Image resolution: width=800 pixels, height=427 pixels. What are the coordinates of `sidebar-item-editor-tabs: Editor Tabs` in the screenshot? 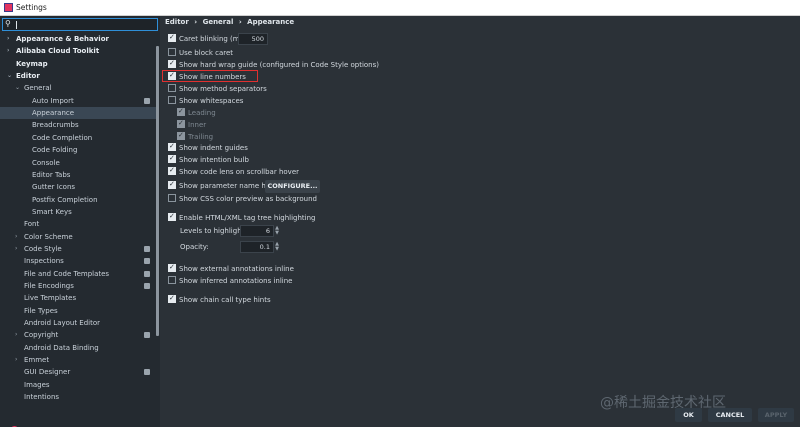 It's located at (78, 175).